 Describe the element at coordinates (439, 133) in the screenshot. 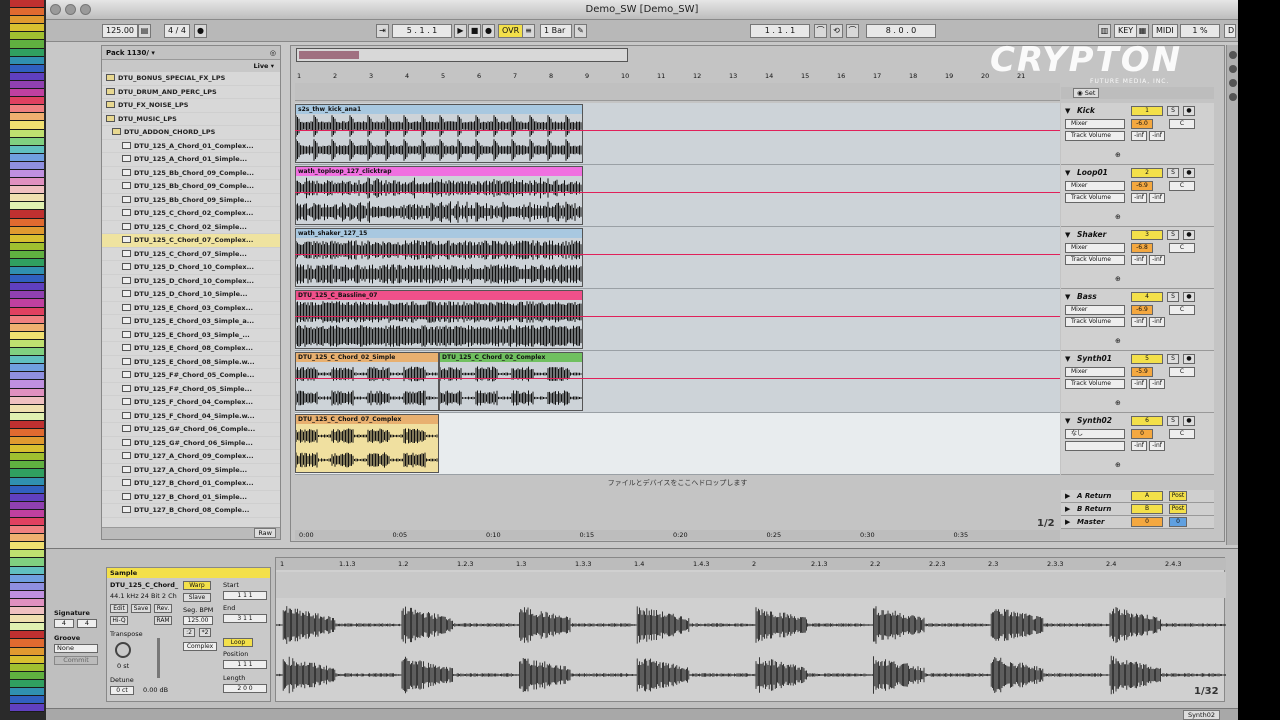

I see `arrangement-clip: s2s_thw_kick_ana1` at that location.